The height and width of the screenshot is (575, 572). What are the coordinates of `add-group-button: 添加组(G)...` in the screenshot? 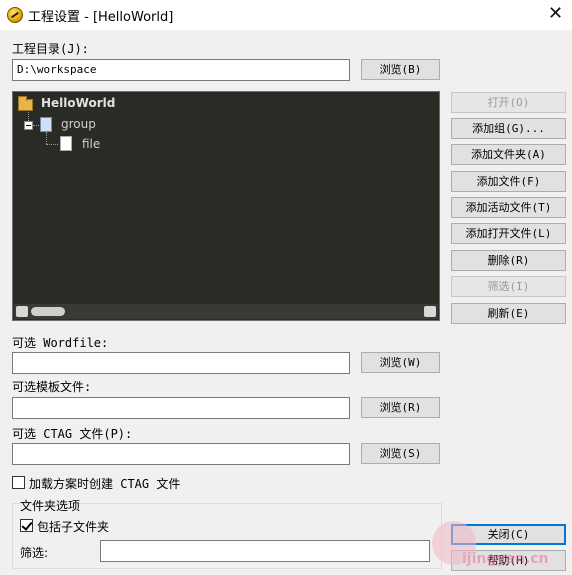 It's located at (508, 128).